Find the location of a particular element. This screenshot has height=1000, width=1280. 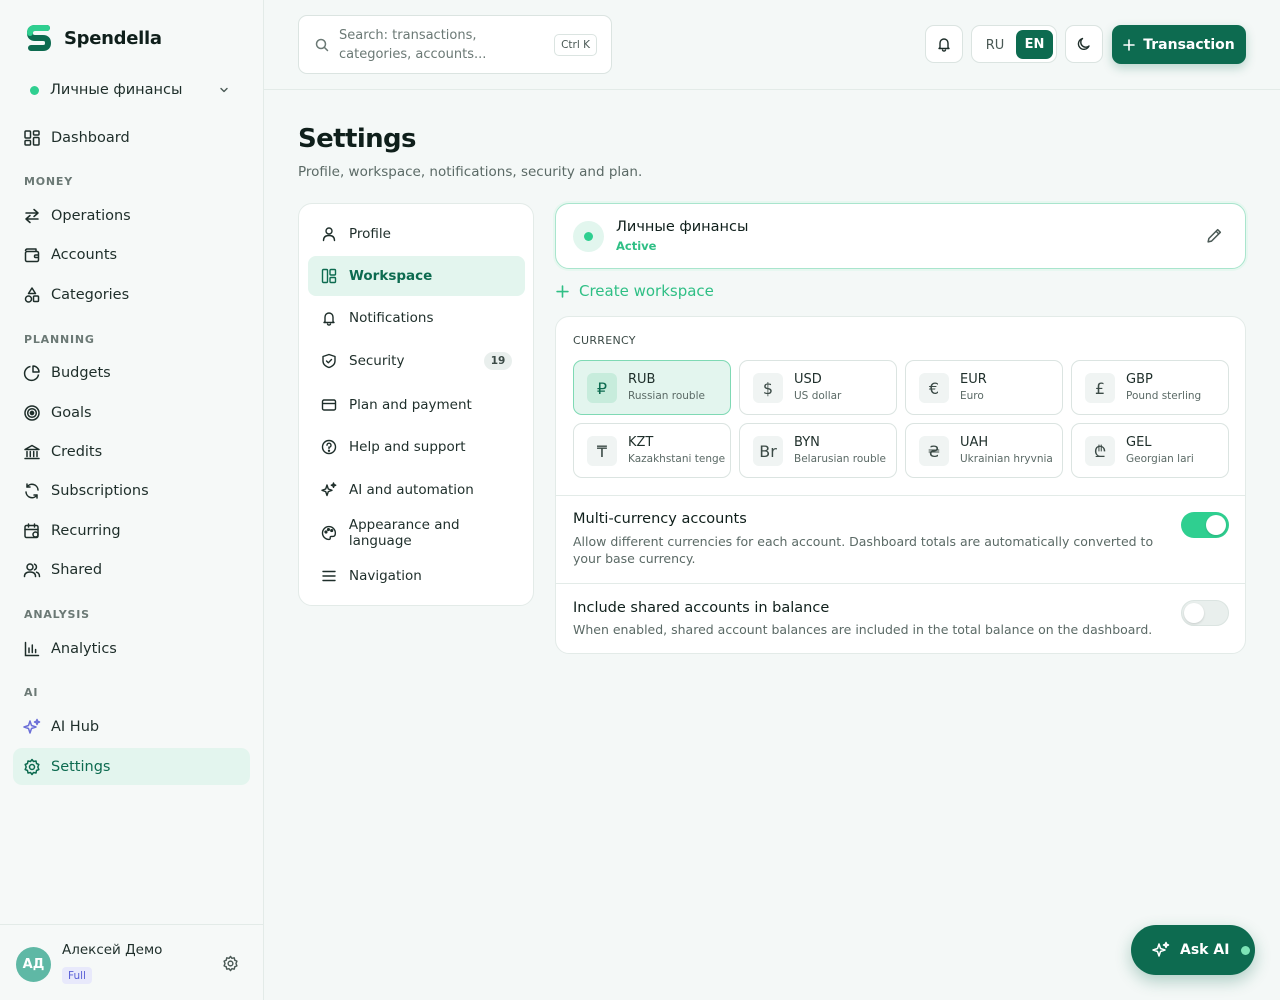

sidebar-item-credits: Credits is located at coordinates (131, 451).